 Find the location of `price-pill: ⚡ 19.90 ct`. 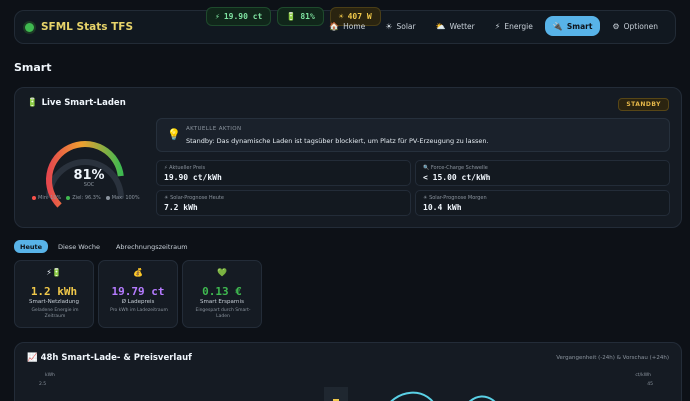

price-pill: ⚡ 19.90 ct is located at coordinates (239, 16).